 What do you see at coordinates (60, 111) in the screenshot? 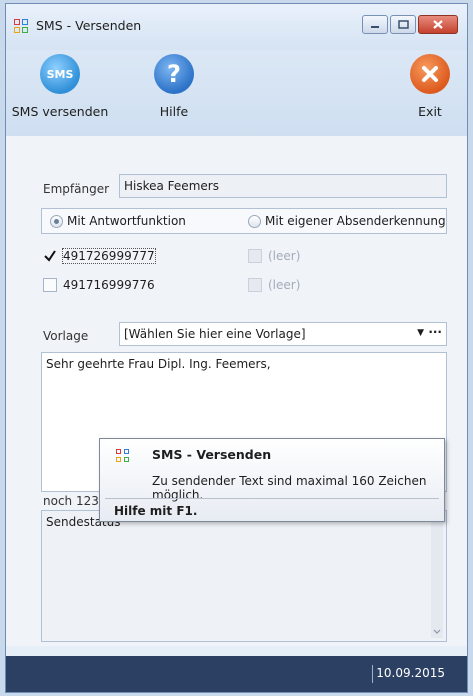
I see `send-sms-label: SMS versenden` at bounding box center [60, 111].